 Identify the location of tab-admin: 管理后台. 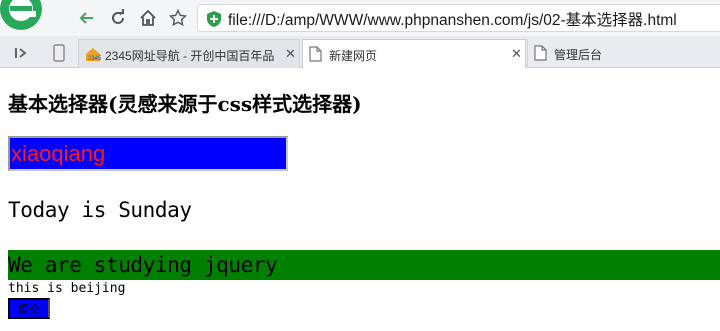
(623, 53).